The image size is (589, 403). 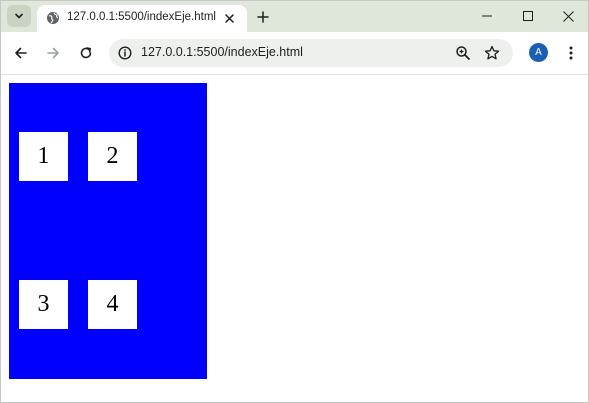 I want to click on reload-button, so click(x=86, y=53).